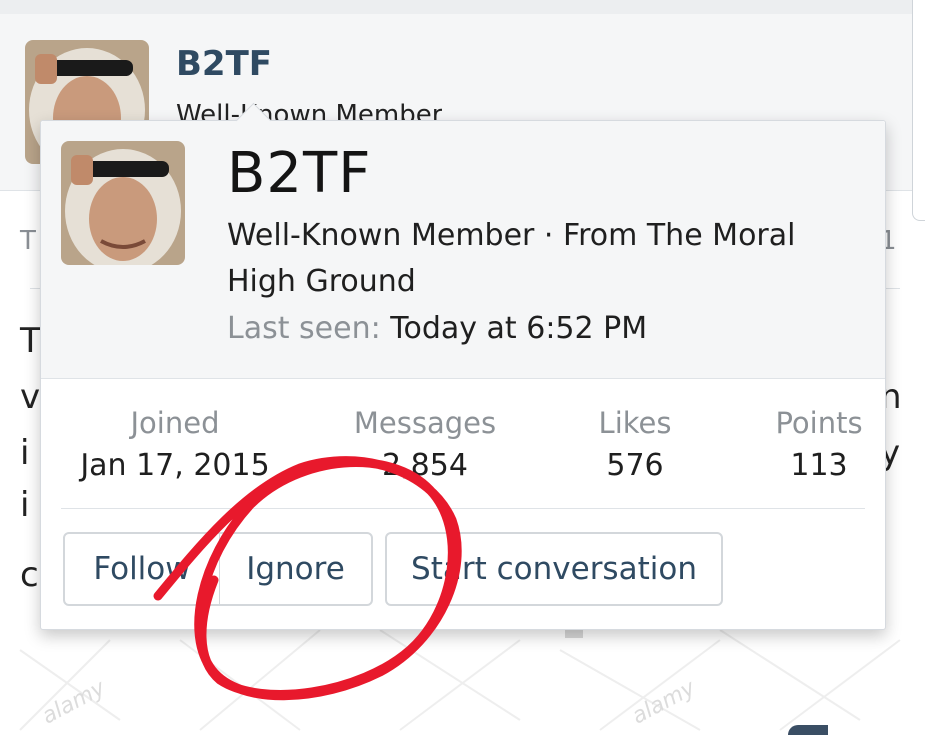 The image size is (925, 735). What do you see at coordinates (819, 466) in the screenshot?
I see `stat-value: 113` at bounding box center [819, 466].